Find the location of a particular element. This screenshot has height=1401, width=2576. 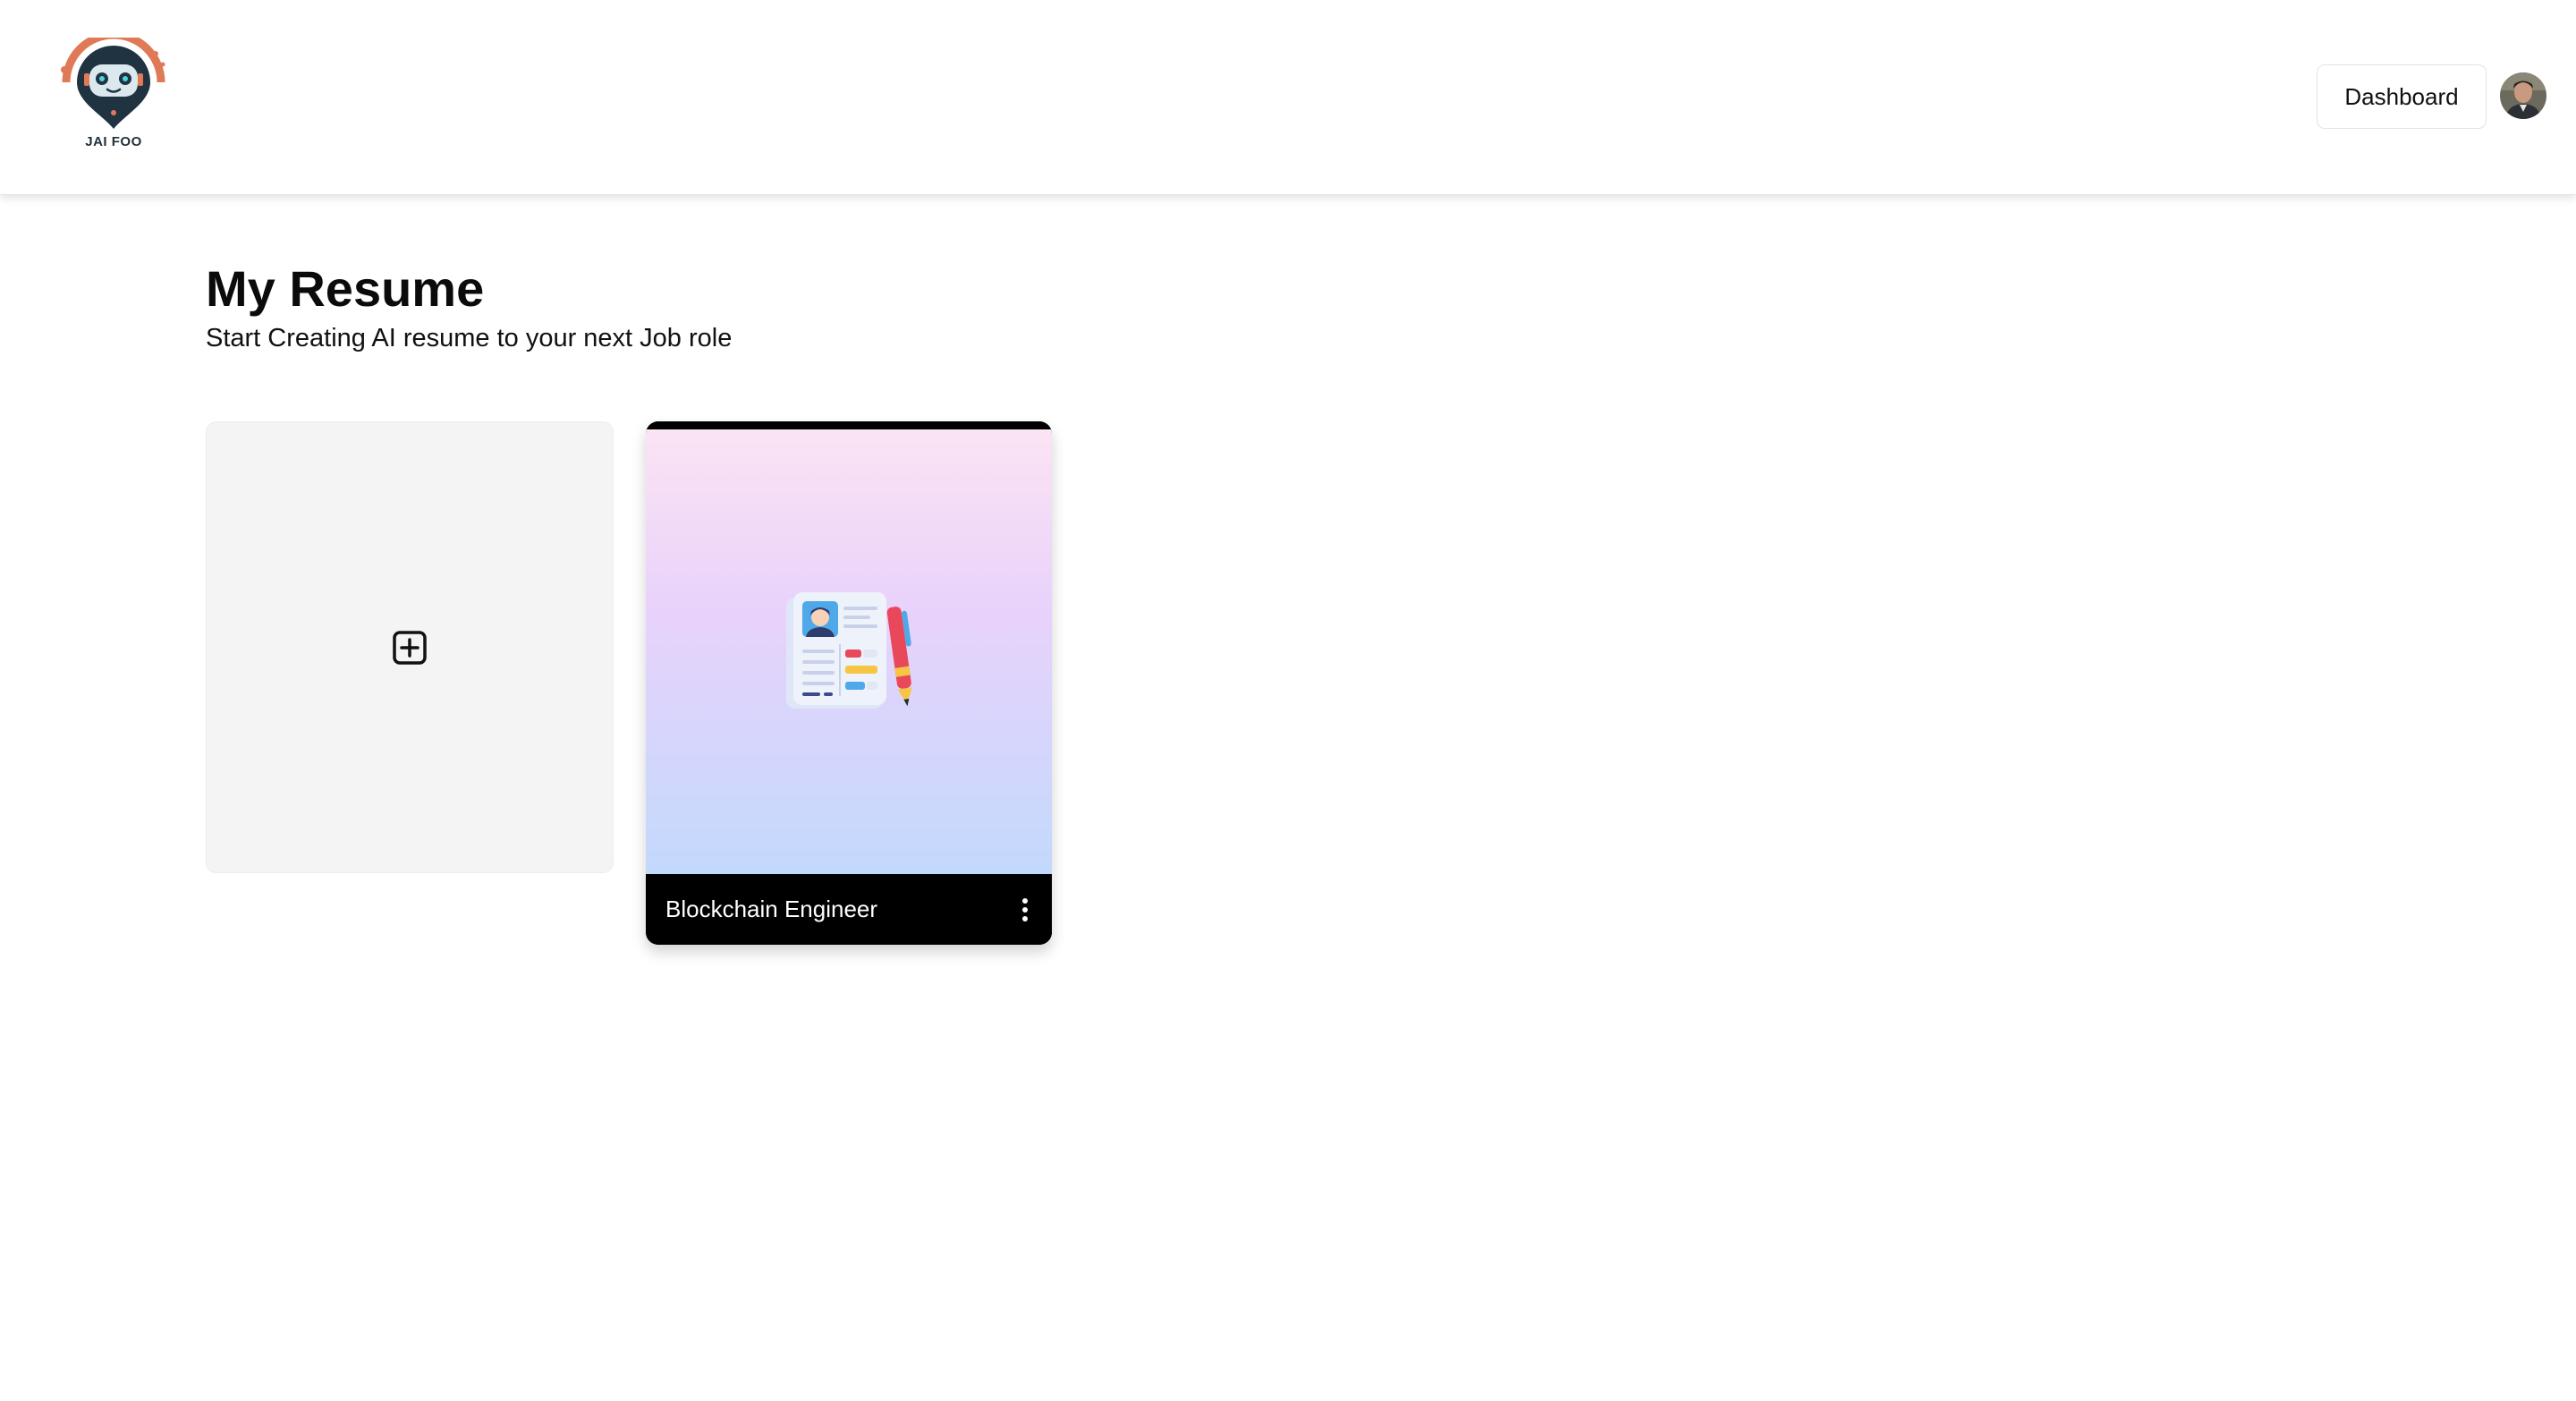

app-logo: JAI FOO is located at coordinates (113, 93).